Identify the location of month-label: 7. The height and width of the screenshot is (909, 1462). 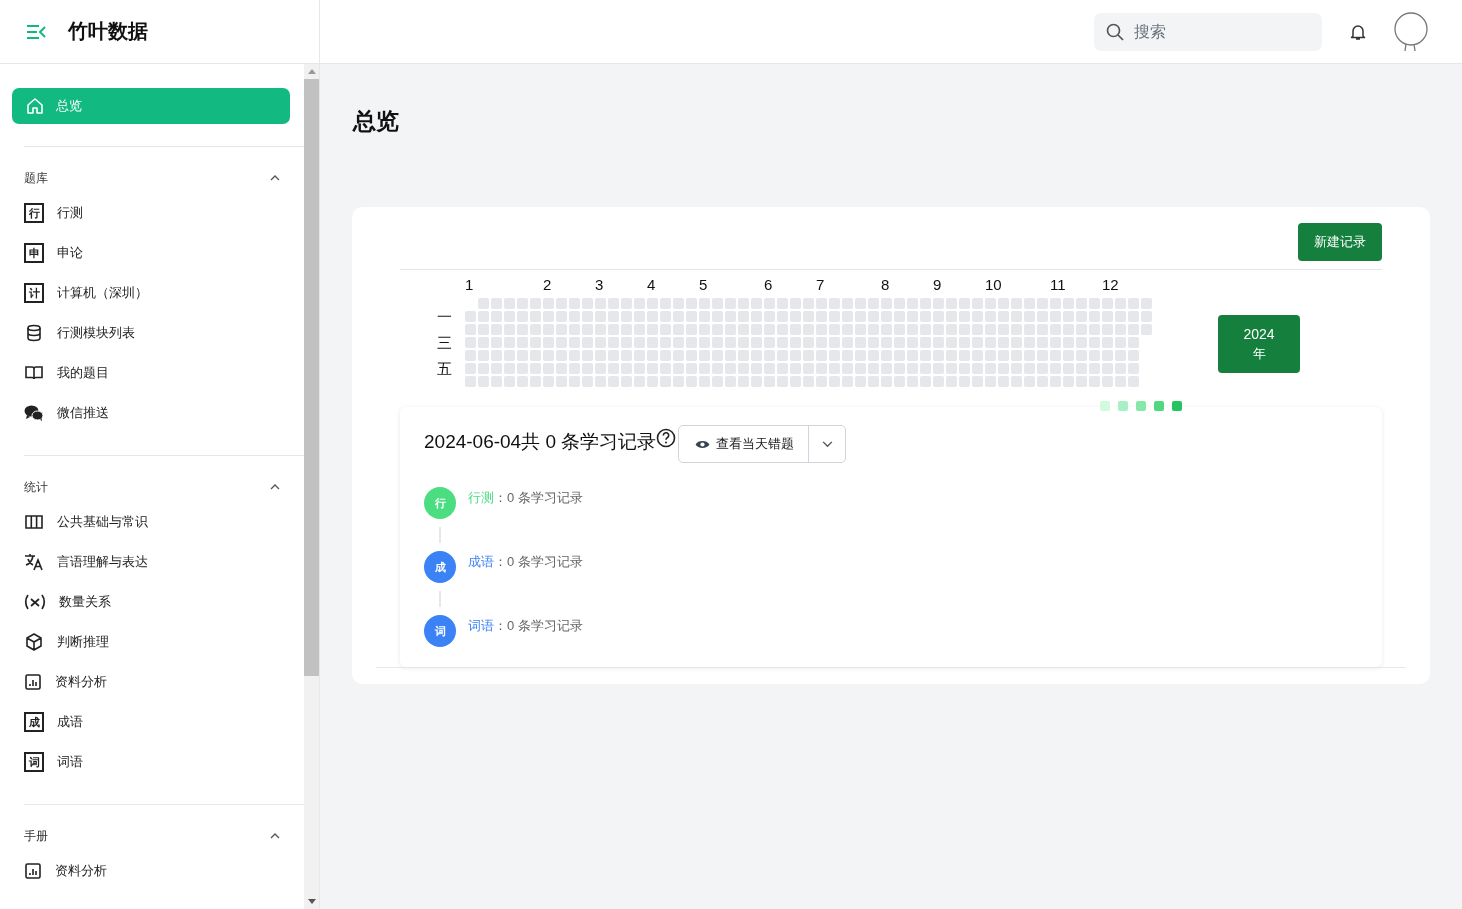
(820, 284).